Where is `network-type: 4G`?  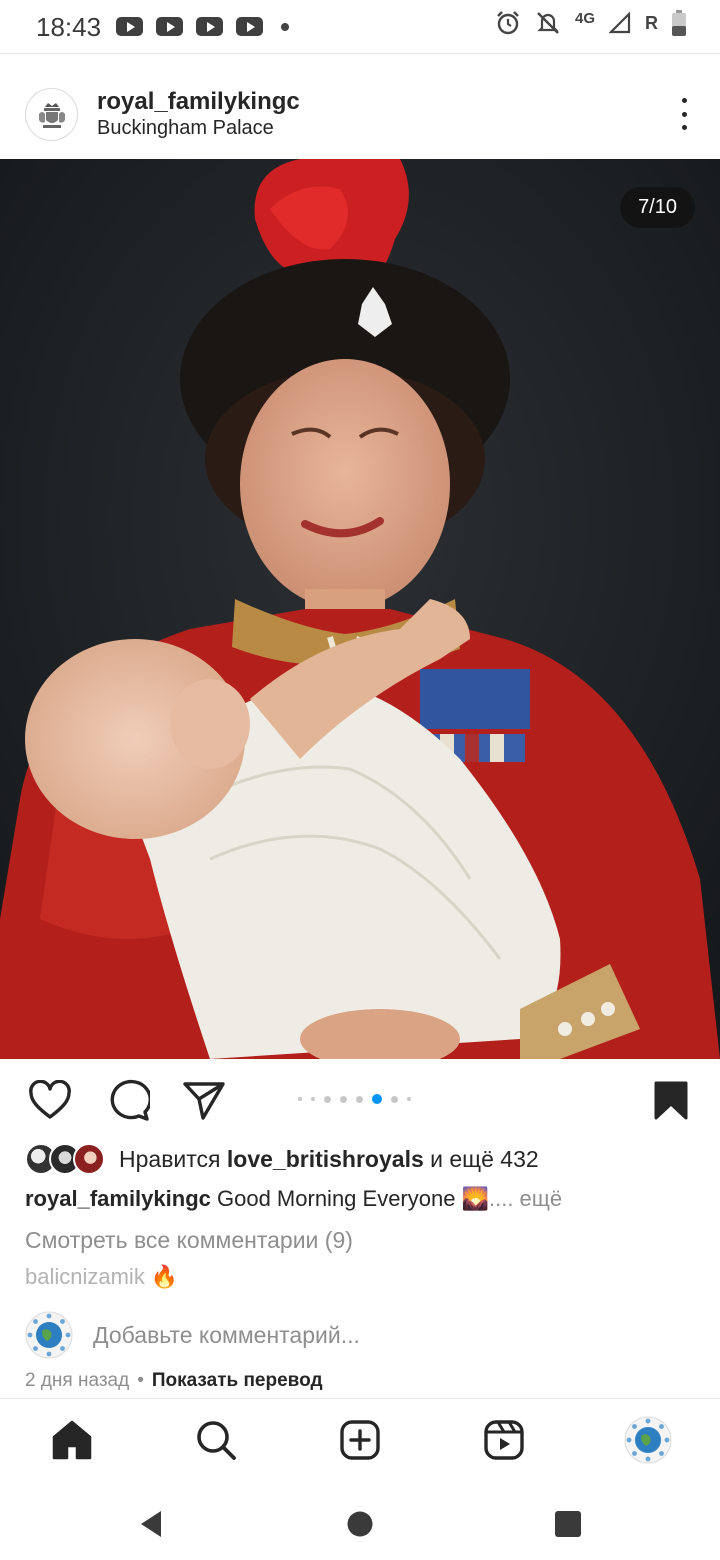
network-type: 4G is located at coordinates (584, 18).